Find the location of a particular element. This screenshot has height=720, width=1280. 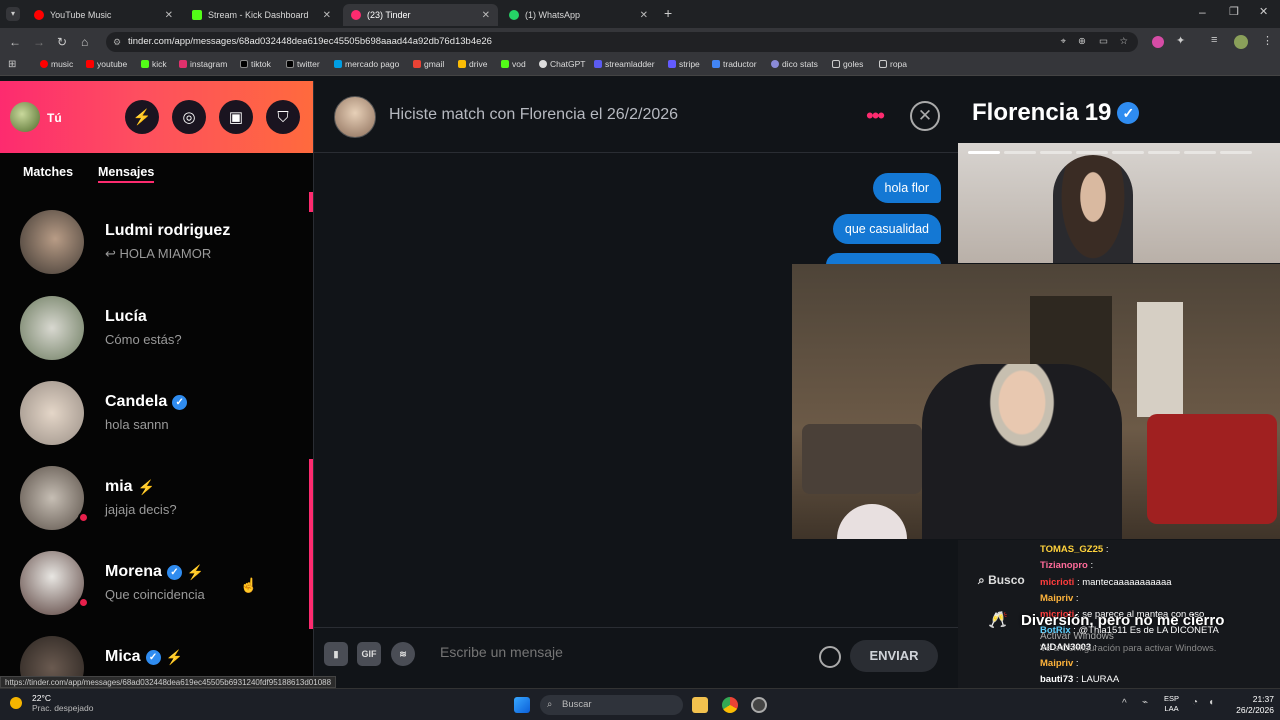

clock: 21:37 26/2/2026 is located at coordinates (1250, 705).